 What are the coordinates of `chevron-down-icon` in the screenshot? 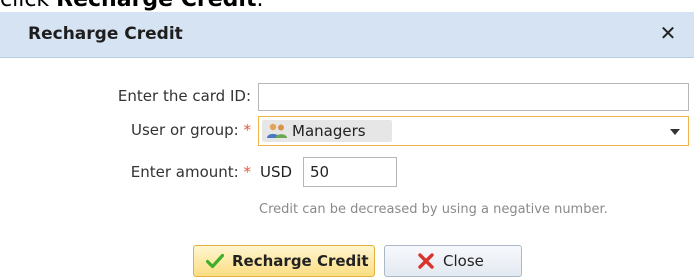 It's located at (675, 132).